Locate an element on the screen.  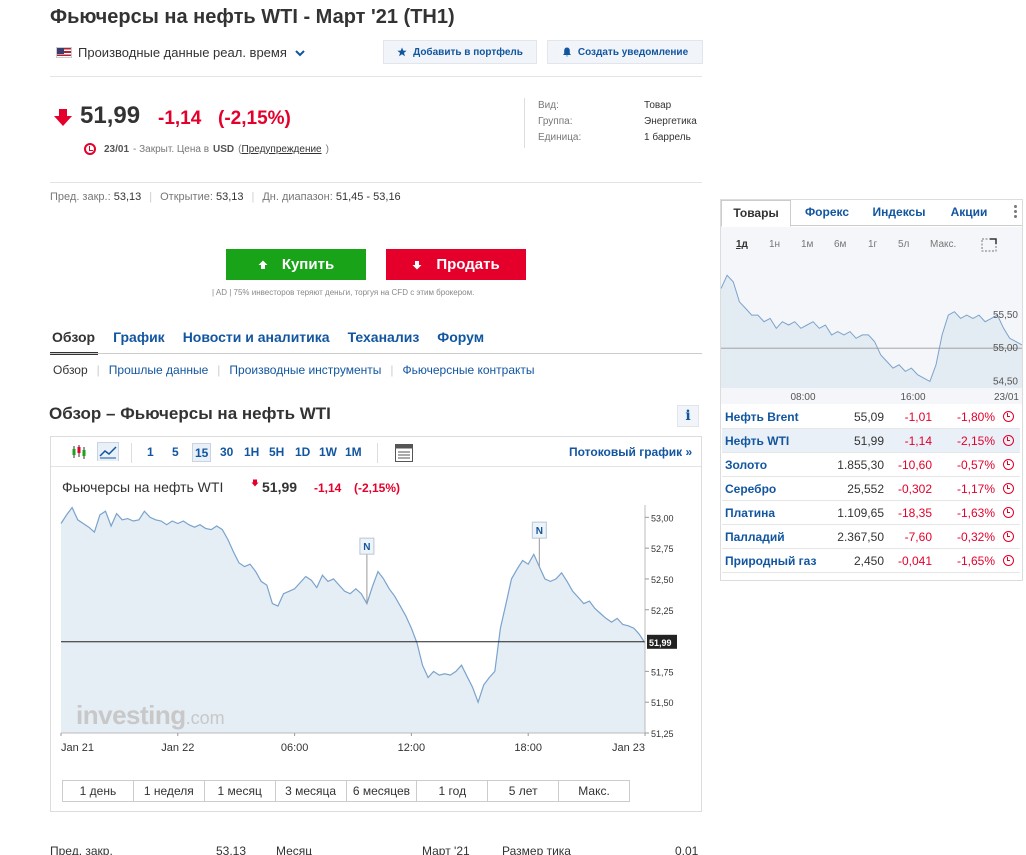
row-pct: -1,65% is located at coordinates (975, 560).